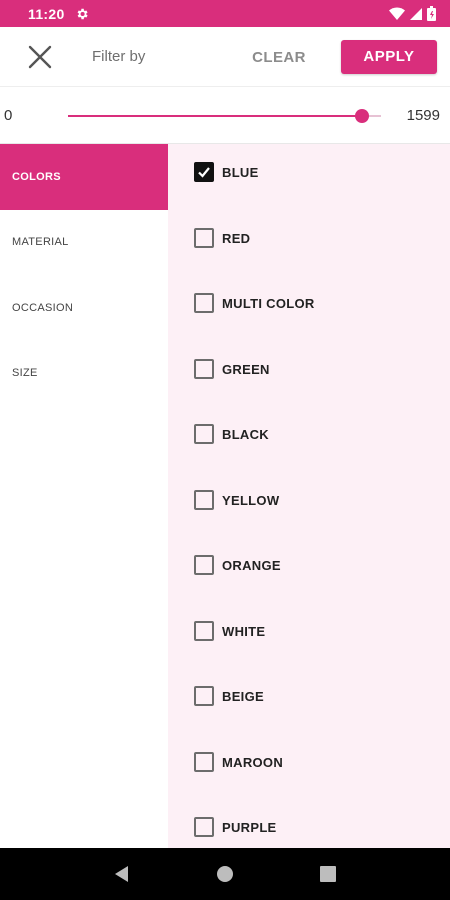  Describe the element at coordinates (416, 13) in the screenshot. I see `signal-icon` at that location.